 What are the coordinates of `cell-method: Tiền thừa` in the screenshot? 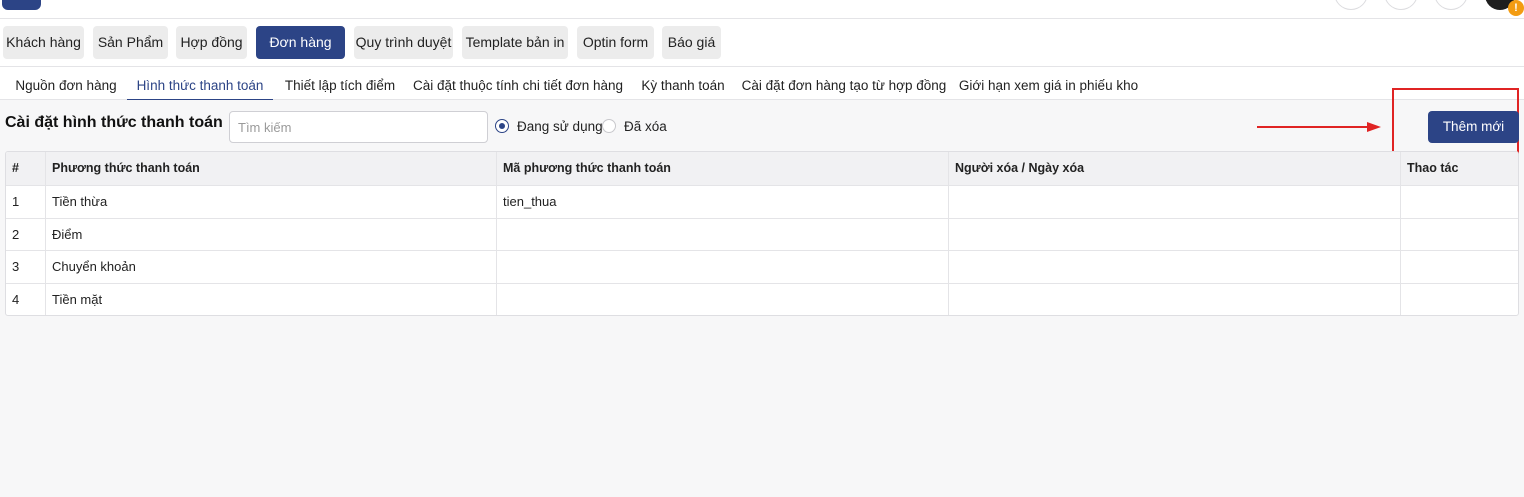 It's located at (270, 202).